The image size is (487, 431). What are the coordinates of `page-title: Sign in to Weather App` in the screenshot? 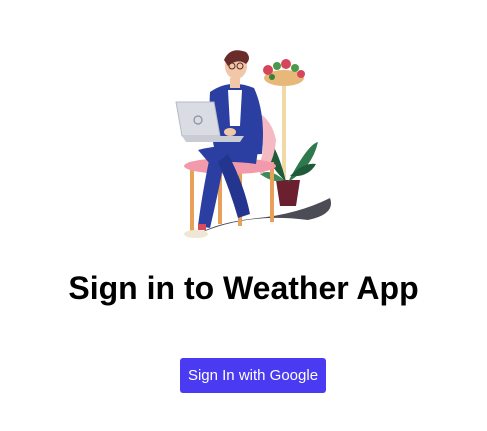 It's located at (243, 288).